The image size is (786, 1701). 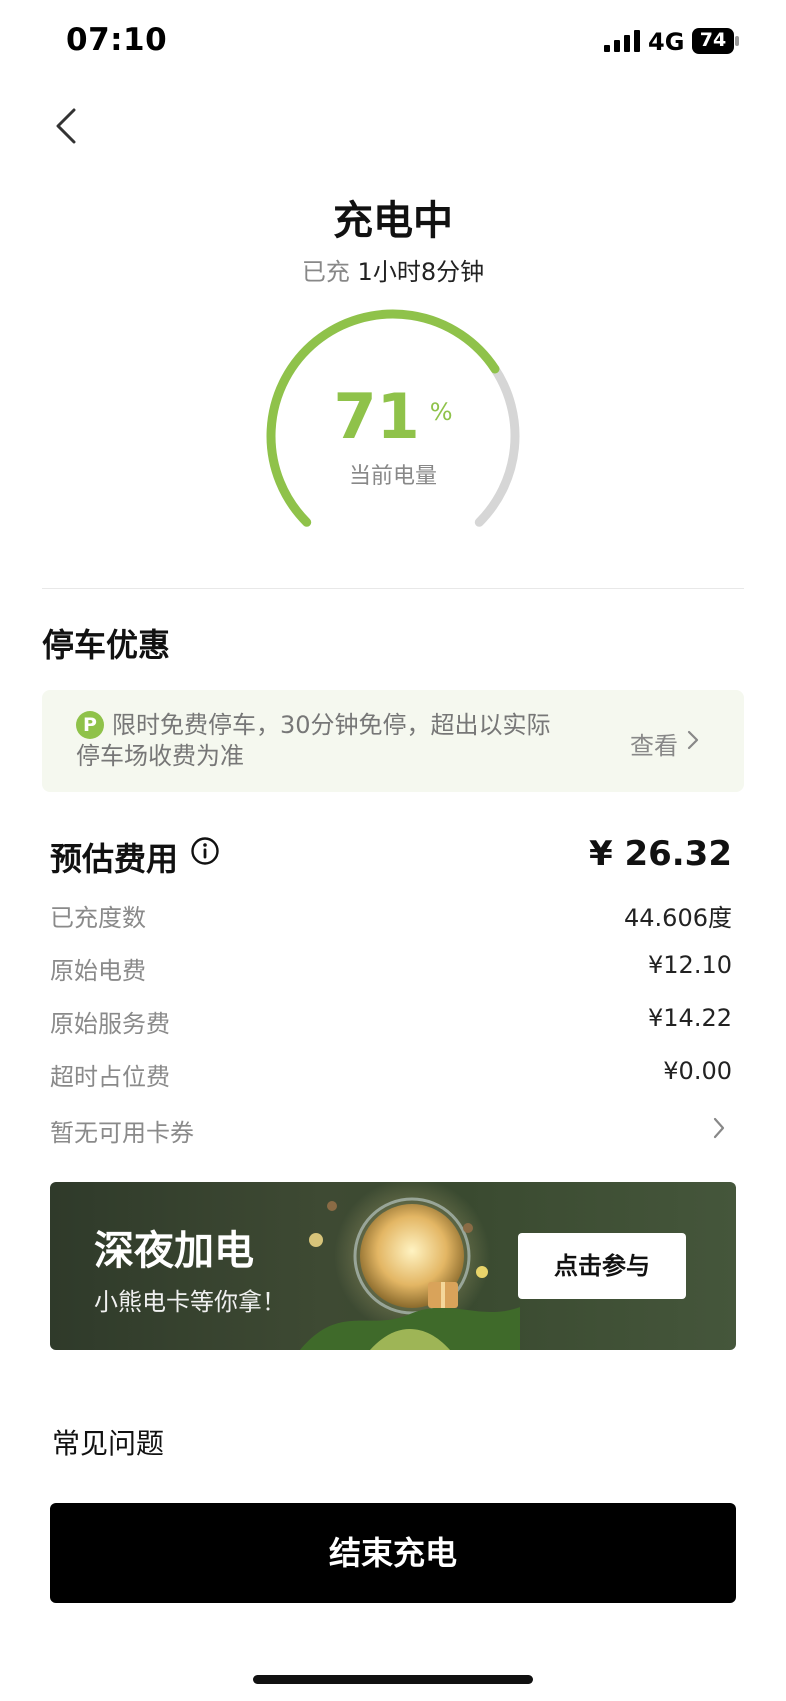 I want to click on parking-offer-text: 限时免费停车，30分钟免停，超出以实际停车场收费为准, so click(x=313, y=740).